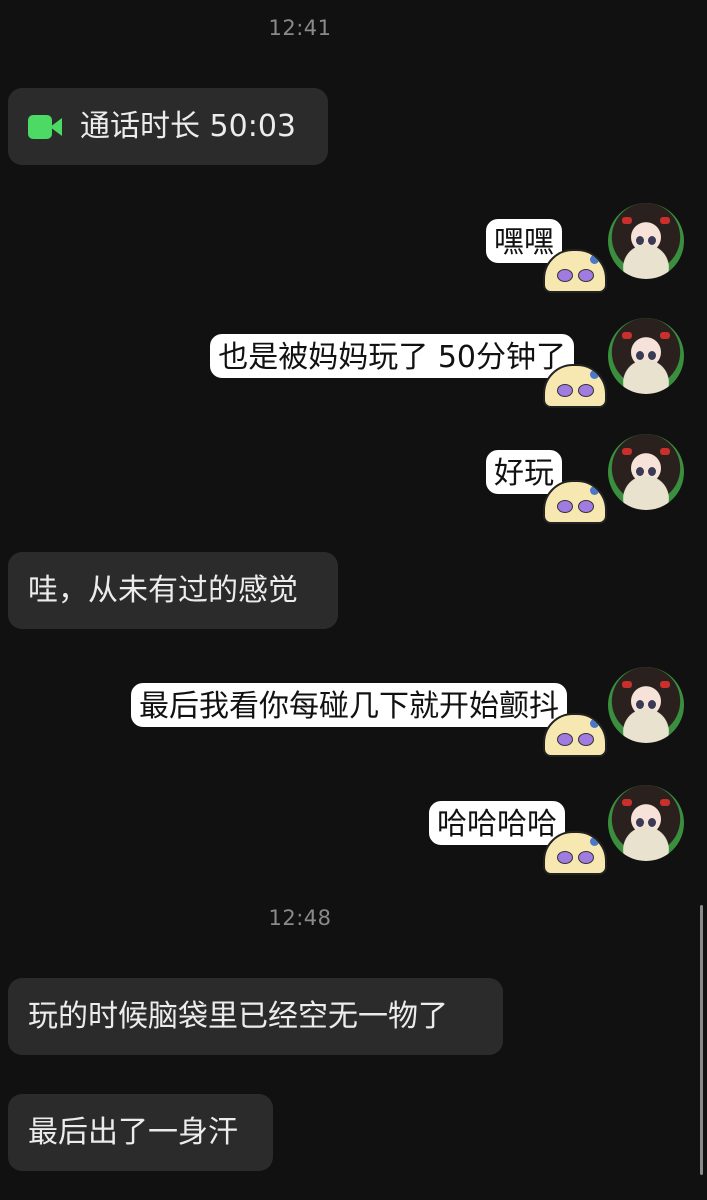 This screenshot has width=707, height=1200. Describe the element at coordinates (701, 1040) in the screenshot. I see `scrollbar` at that location.